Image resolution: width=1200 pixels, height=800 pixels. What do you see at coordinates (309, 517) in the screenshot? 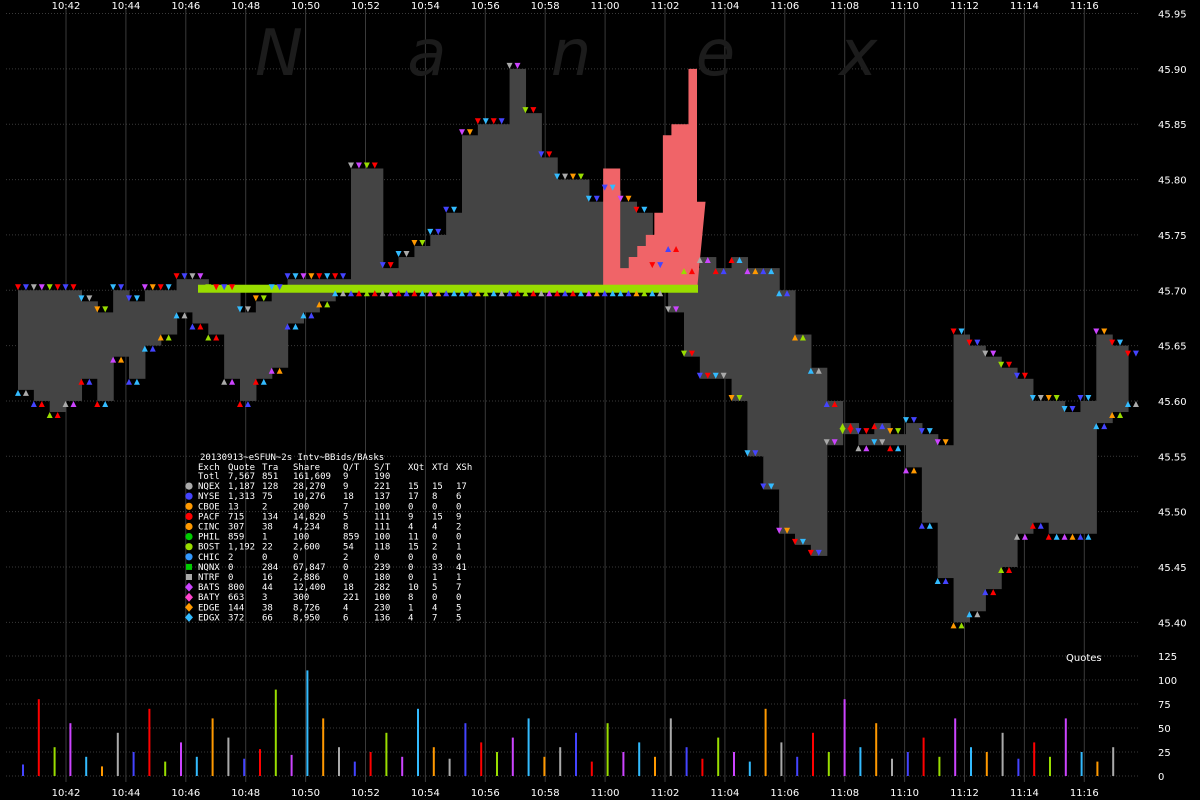
I see `table-cell: 14,820` at bounding box center [309, 517].